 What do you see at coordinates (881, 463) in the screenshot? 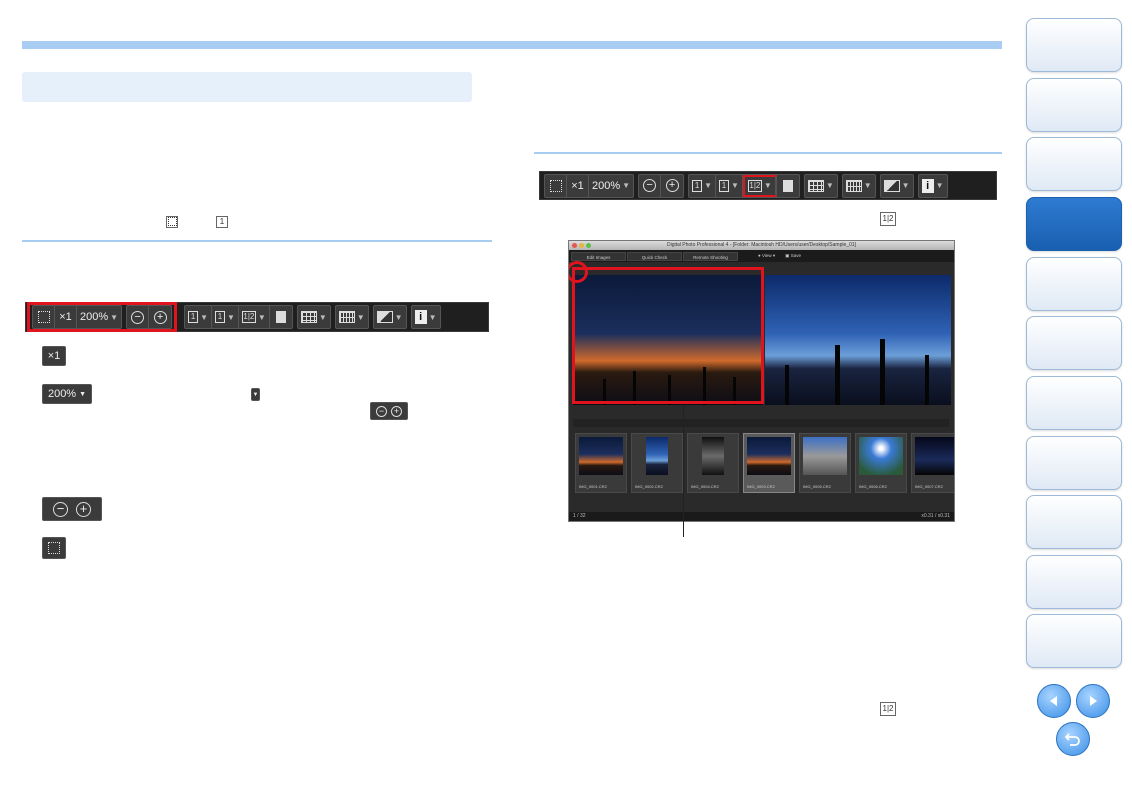
I see `thumbnail: IMG_0006.CR2` at bounding box center [881, 463].